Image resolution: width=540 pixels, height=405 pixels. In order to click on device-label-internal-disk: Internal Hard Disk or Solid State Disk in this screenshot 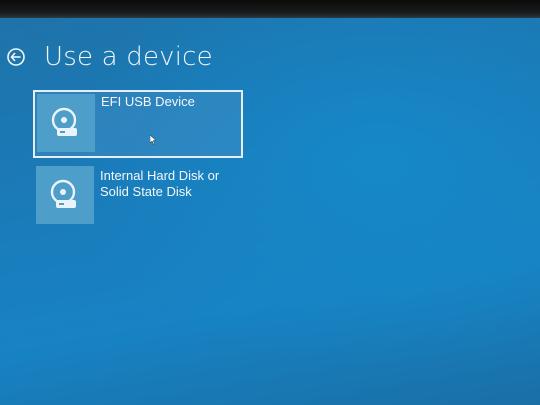, I will do `click(159, 184)`.